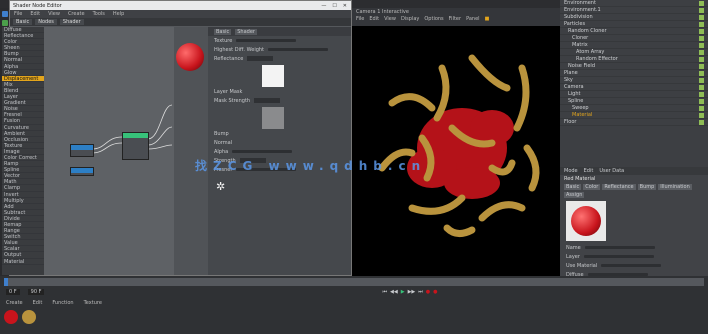 The height and width of the screenshot is (334, 708). I want to click on attr-mode-tab: Mode, so click(571, 171).